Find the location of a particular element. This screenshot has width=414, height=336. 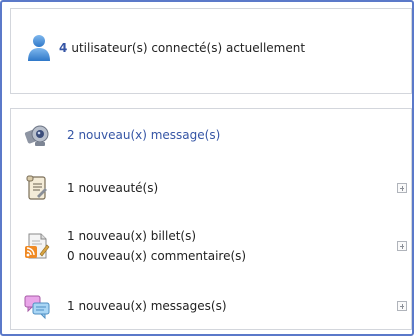

online-user-count: 4 is located at coordinates (63, 48).